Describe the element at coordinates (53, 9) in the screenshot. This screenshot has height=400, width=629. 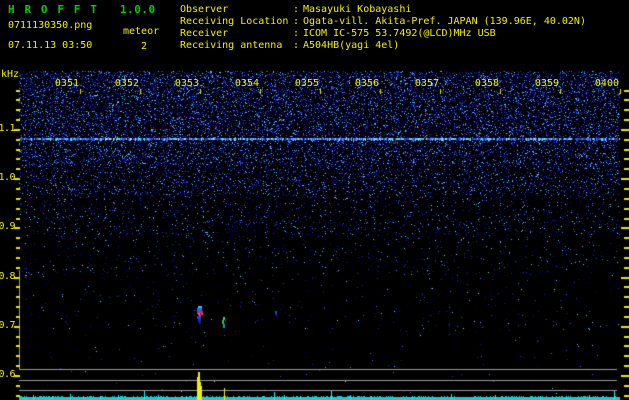
I see `app-title: H R O F F T` at that location.